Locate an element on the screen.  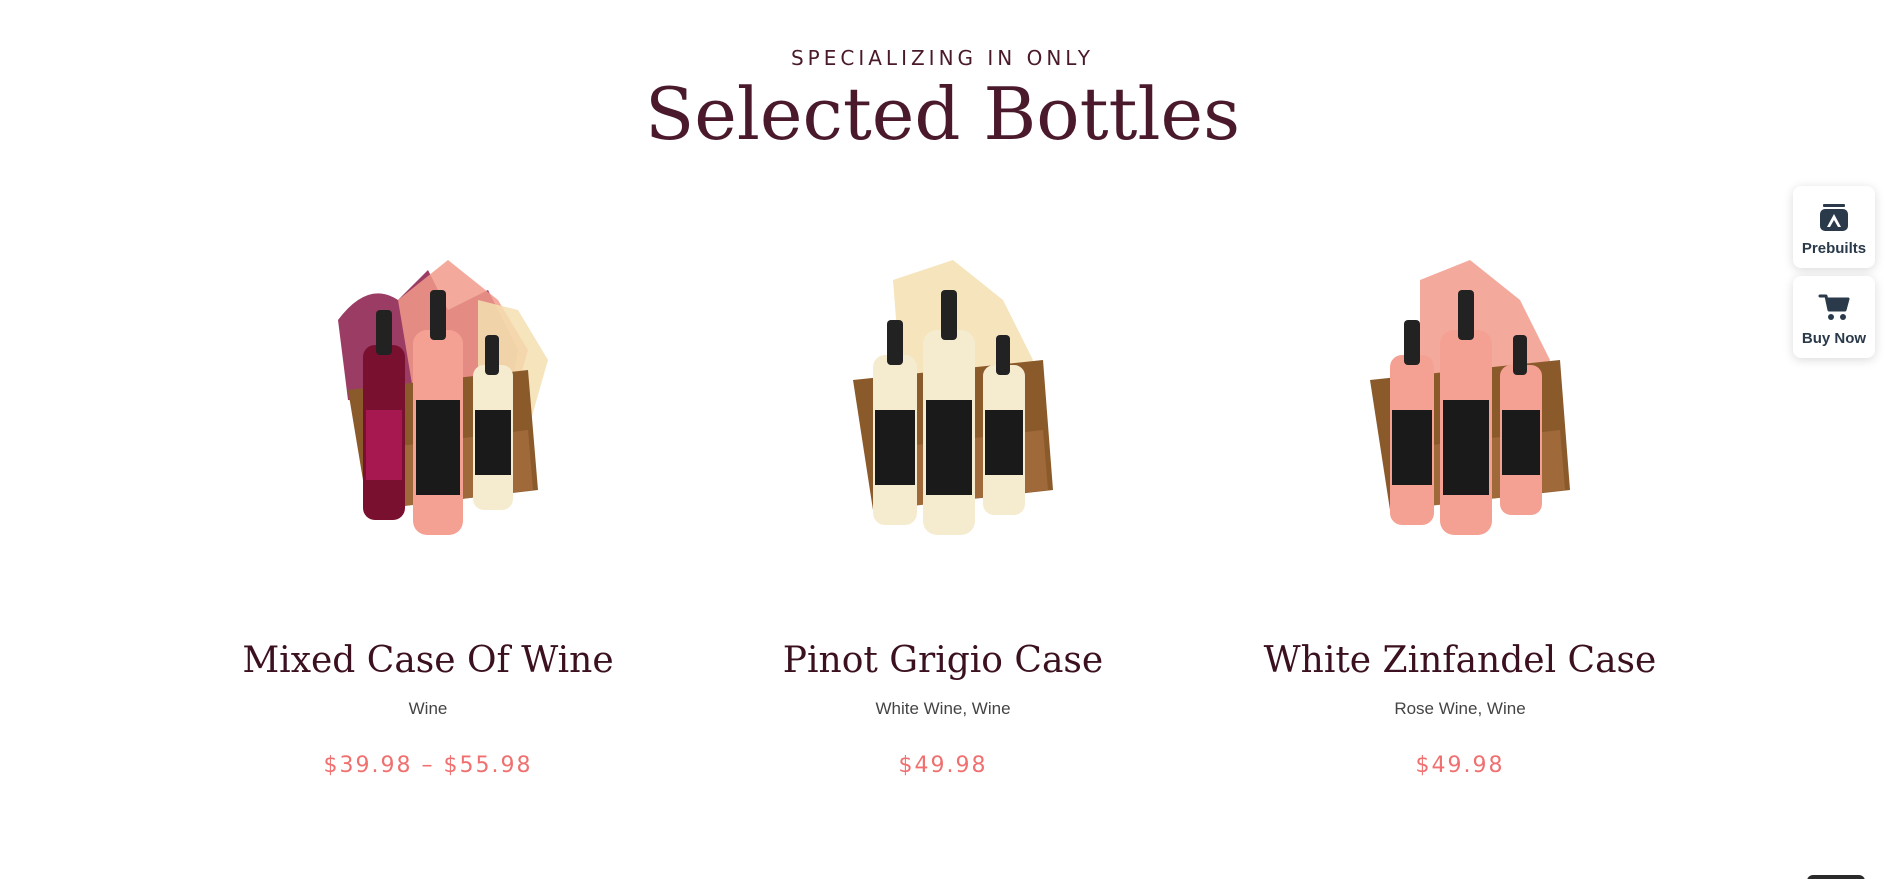
product-categories: Wine is located at coordinates (428, 709).